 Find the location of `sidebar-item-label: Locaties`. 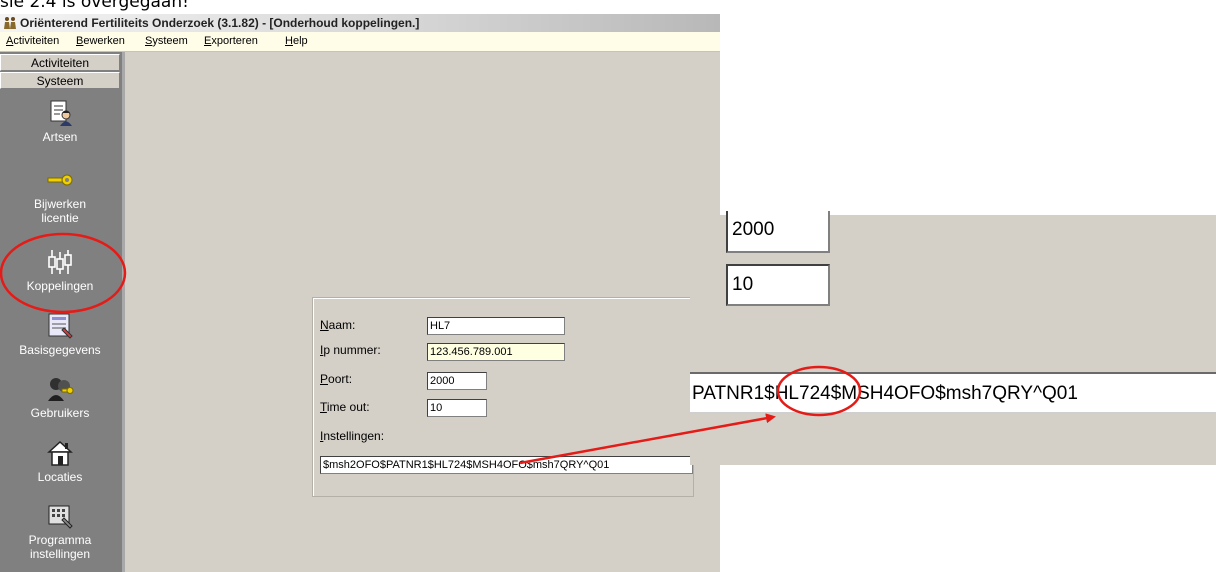

sidebar-item-label: Locaties is located at coordinates (60, 477).